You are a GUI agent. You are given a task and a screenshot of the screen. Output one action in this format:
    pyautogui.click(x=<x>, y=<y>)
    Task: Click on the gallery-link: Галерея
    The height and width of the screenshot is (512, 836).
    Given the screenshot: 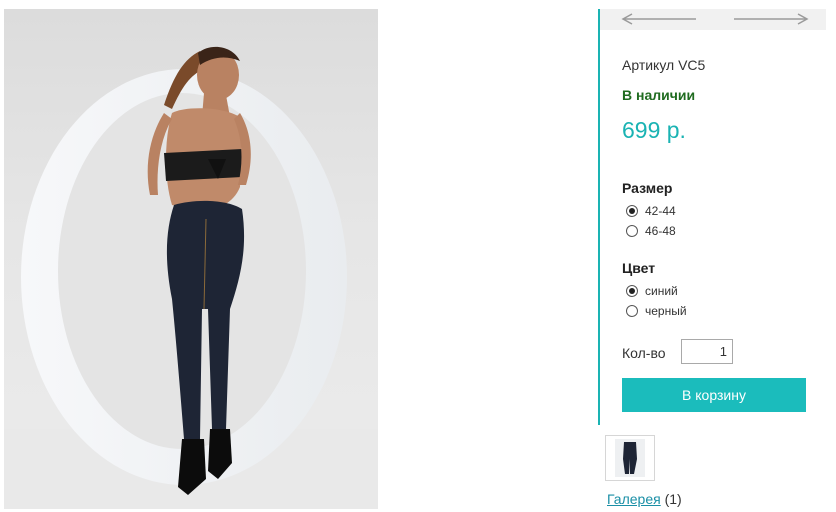 What is the action you would take?
    pyautogui.click(x=634, y=499)
    